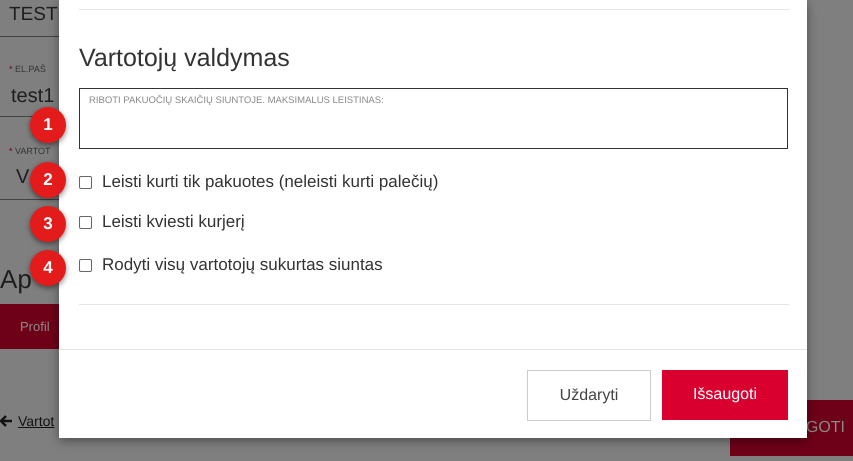  Describe the element at coordinates (270, 182) in the screenshot. I see `checkbox-label: Leisti kurti tik pakuotes (neleisti kurti palečių)` at that location.